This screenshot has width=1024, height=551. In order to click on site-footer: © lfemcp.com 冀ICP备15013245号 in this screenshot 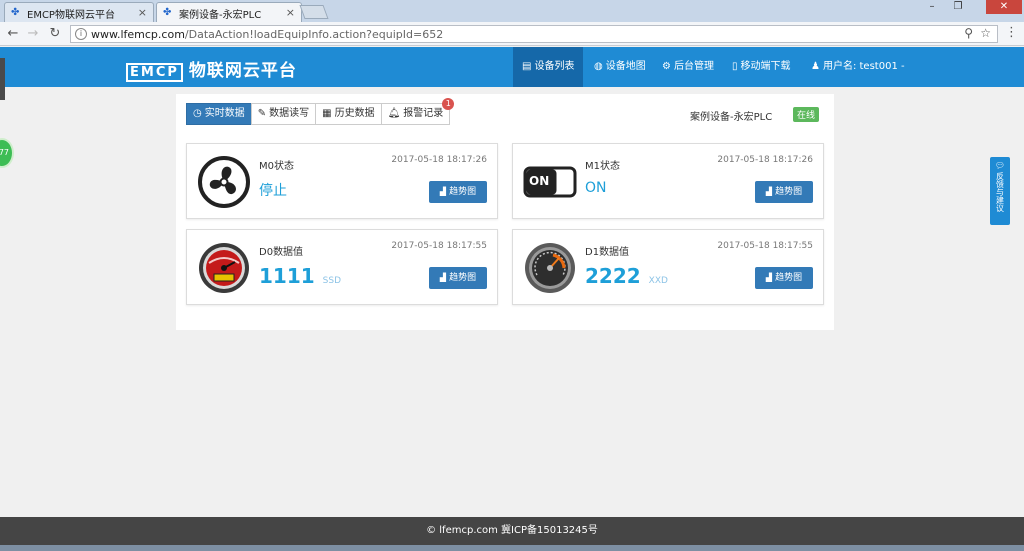, I will do `click(512, 531)`.